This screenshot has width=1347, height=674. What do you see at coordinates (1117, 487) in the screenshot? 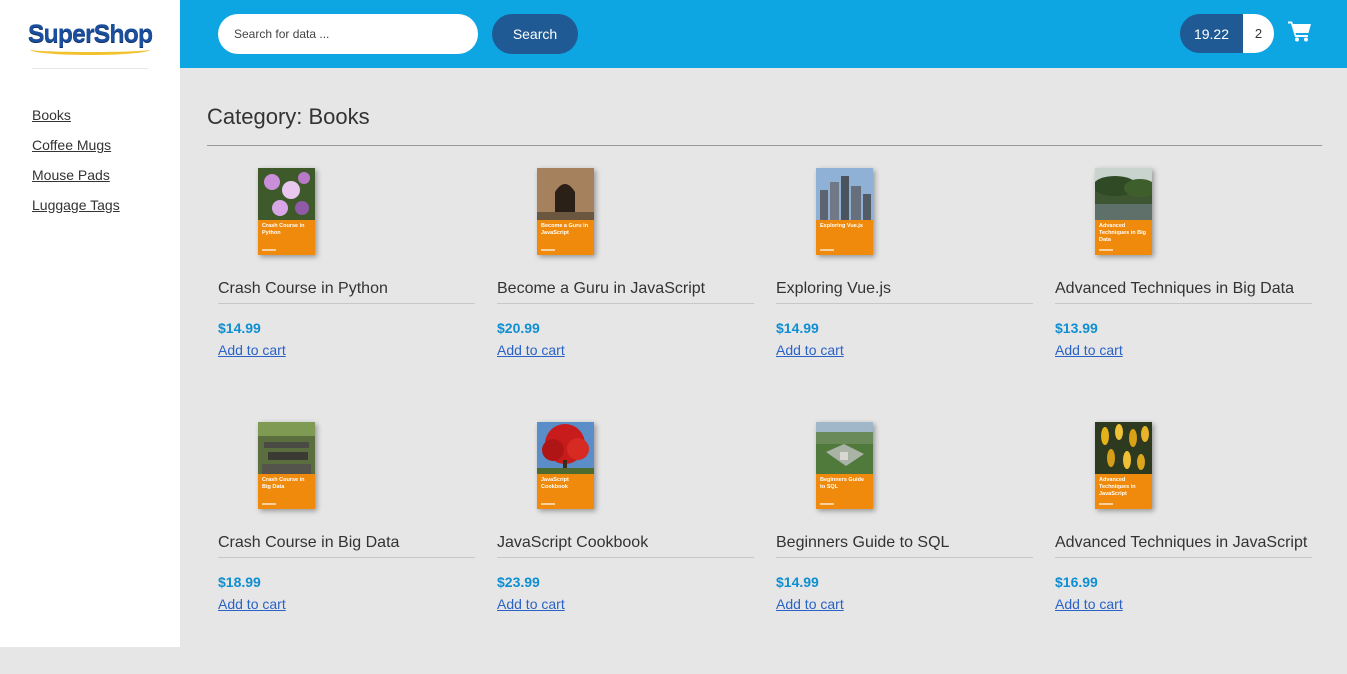
I see `cover-title: Advanced Techniques in JavaScript` at bounding box center [1117, 487].